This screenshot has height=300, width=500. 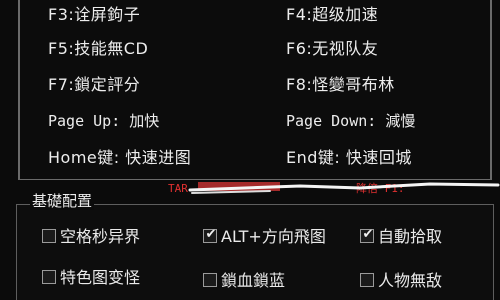 I want to click on option-label: 自動拾取, so click(x=410, y=236).